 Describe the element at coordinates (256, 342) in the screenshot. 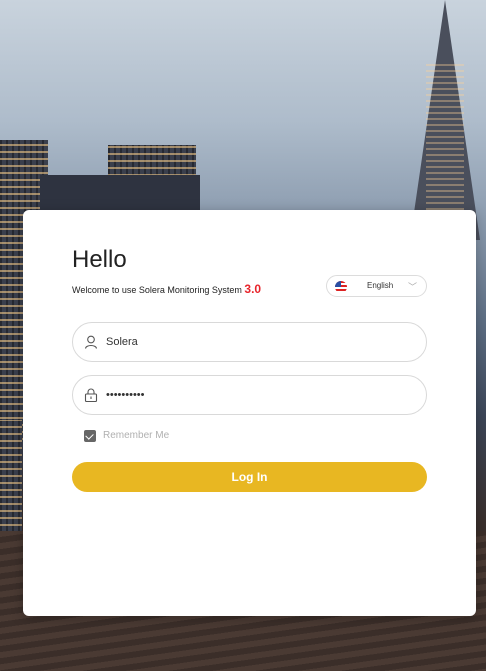

I see `username-input` at that location.